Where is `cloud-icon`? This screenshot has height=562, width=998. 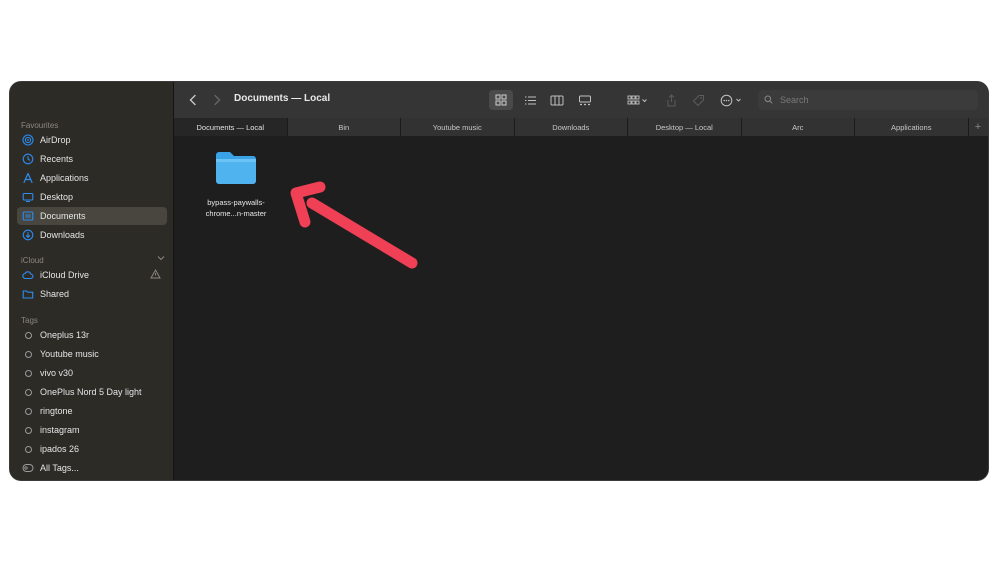
cloud-icon is located at coordinates (28, 275).